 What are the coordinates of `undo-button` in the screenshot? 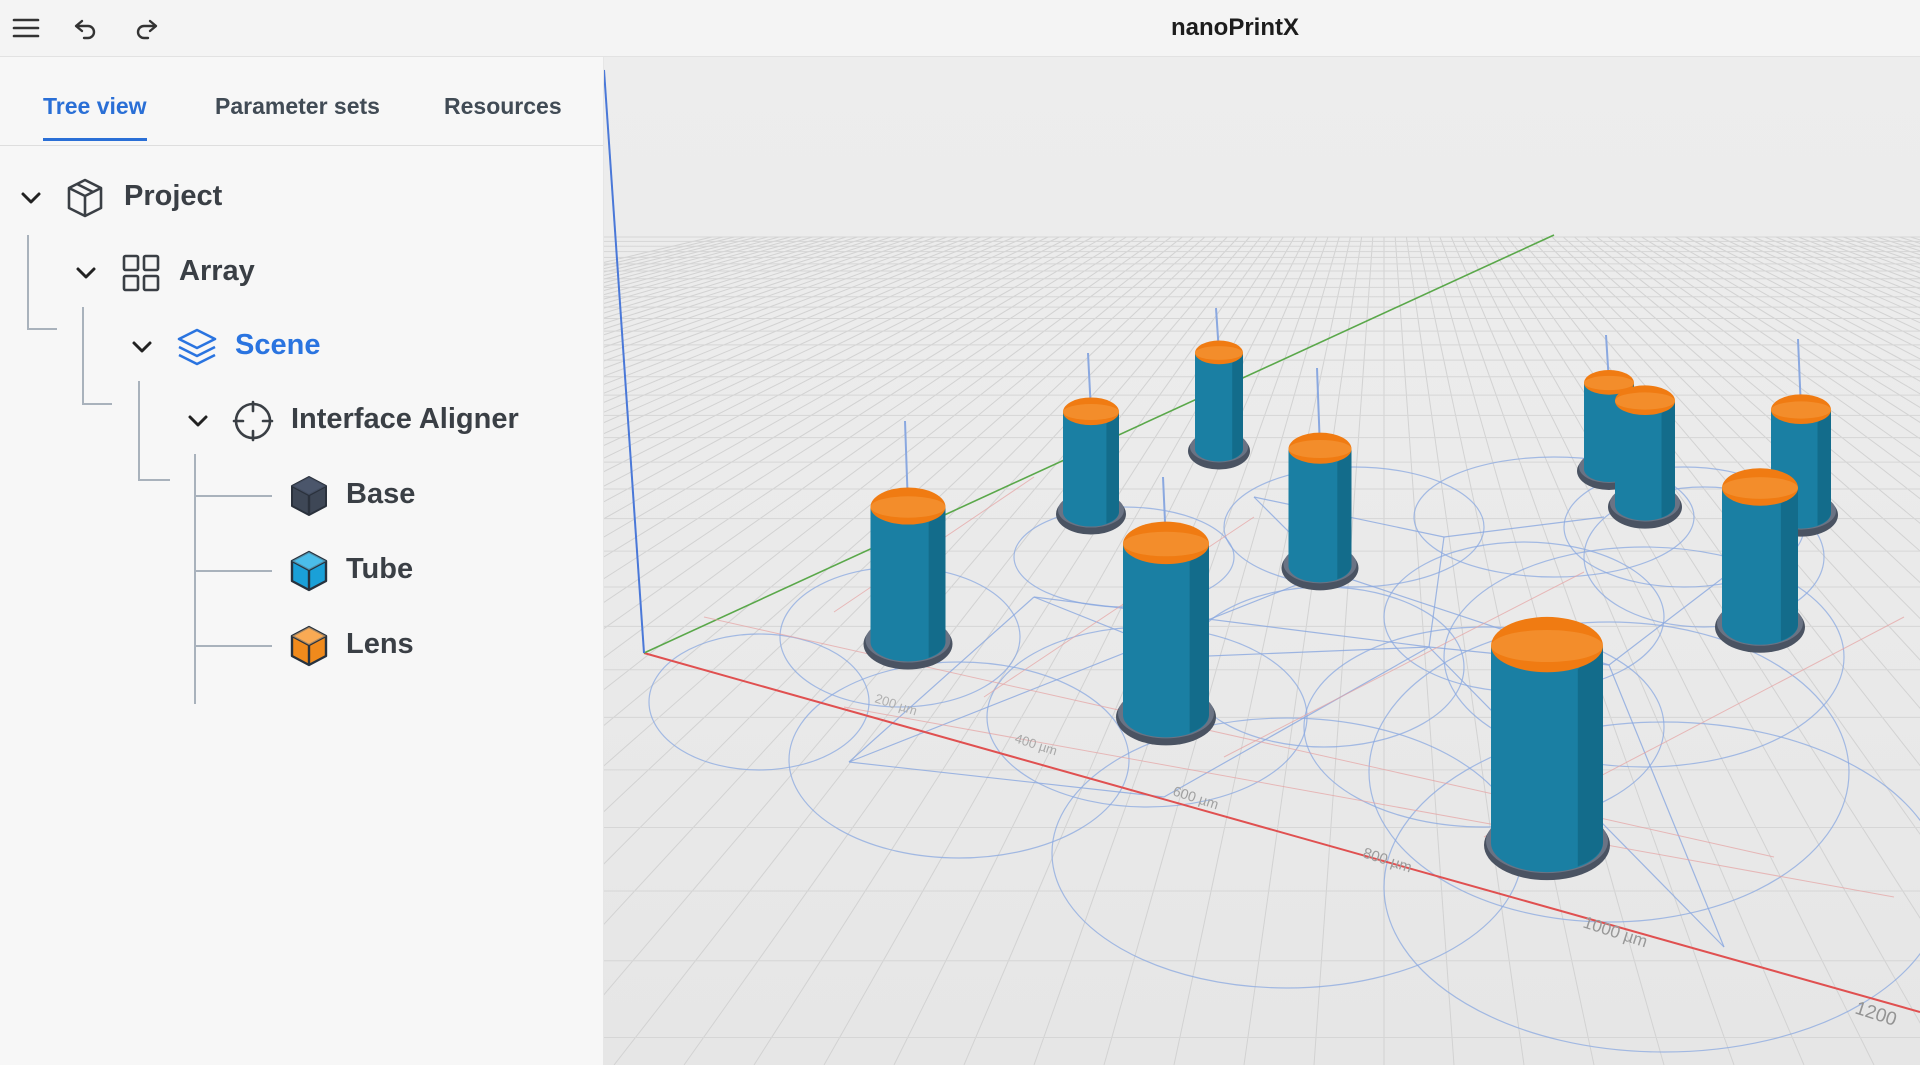 It's located at (86, 28).